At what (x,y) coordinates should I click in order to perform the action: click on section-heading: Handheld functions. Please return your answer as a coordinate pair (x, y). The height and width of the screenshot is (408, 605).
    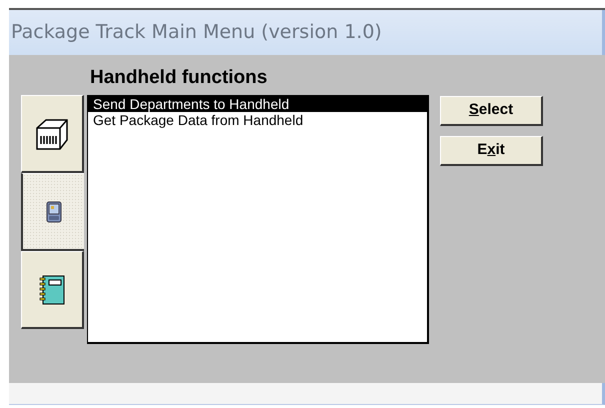
    Looking at the image, I should click on (179, 78).